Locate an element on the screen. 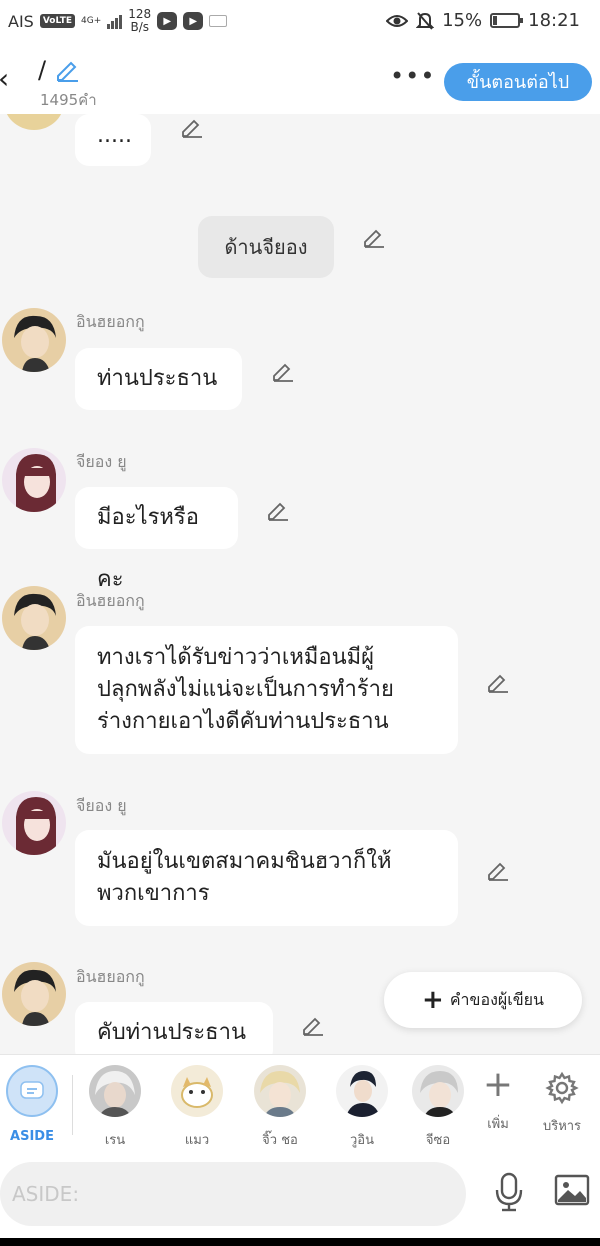 The image size is (600, 1246). more-options-icon: ••• is located at coordinates (412, 76).